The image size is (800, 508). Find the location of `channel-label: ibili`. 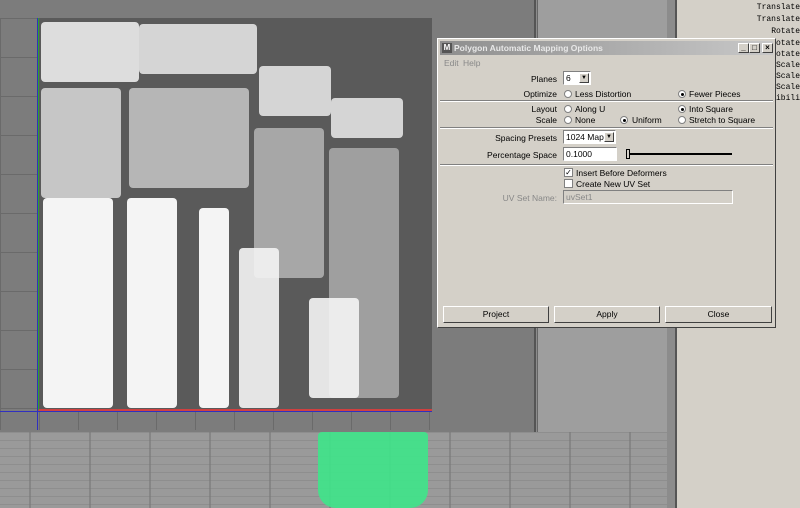

channel-label: ibili is located at coordinates (787, 98).